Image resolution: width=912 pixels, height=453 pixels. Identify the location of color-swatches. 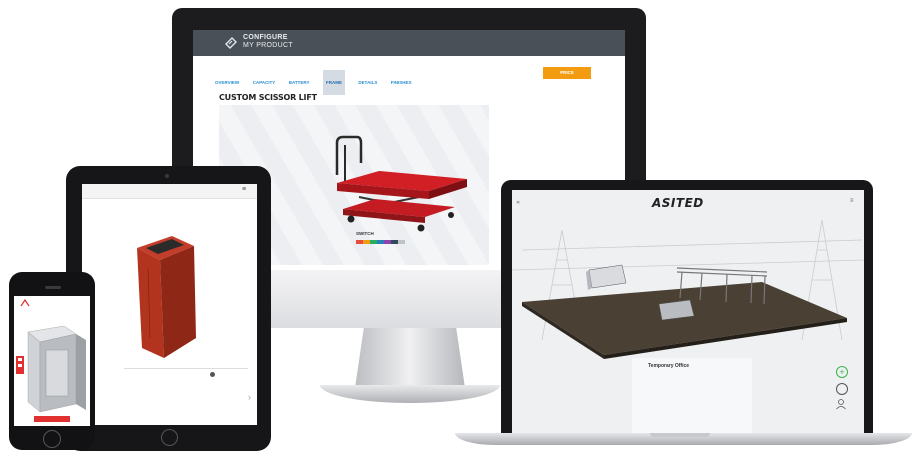
(384, 242).